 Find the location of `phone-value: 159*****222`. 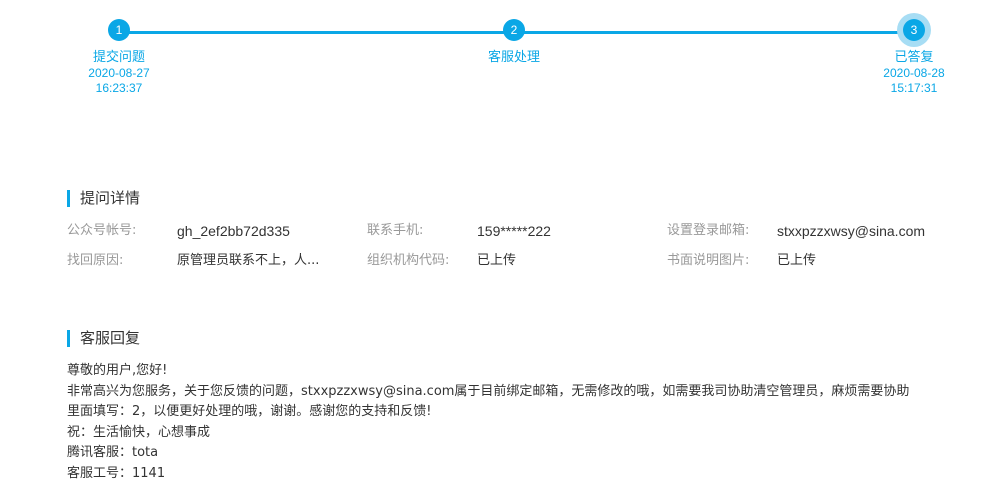

phone-value: 159*****222 is located at coordinates (514, 231).